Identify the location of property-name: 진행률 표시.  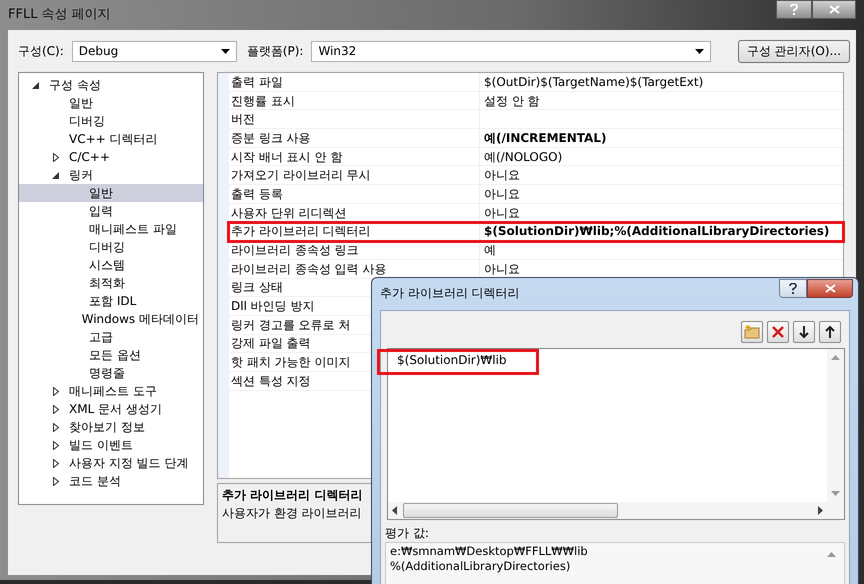
(354, 101).